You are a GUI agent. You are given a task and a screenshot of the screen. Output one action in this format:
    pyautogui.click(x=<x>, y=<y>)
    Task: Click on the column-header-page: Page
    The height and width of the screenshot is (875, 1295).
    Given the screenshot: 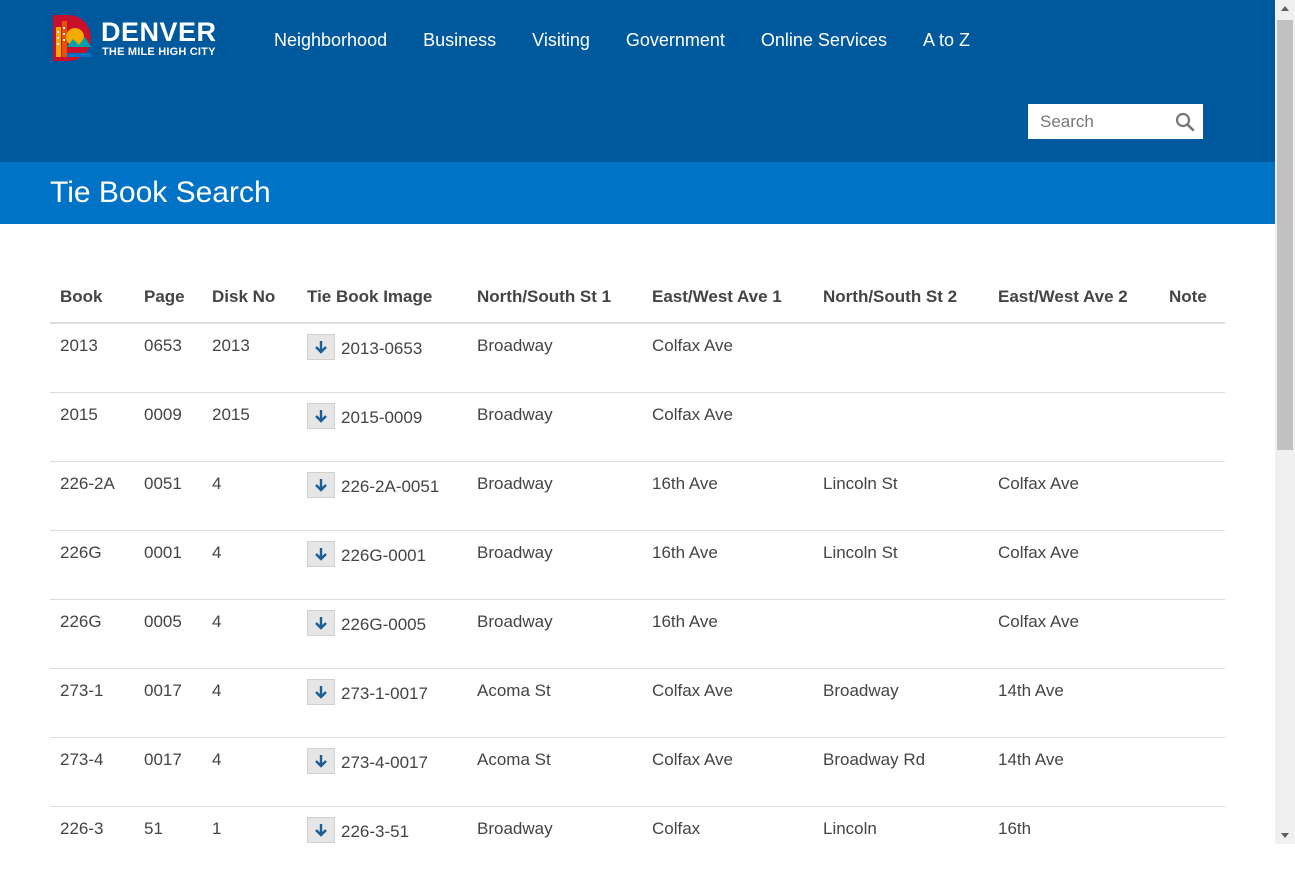 What is the action you would take?
    pyautogui.click(x=168, y=298)
    